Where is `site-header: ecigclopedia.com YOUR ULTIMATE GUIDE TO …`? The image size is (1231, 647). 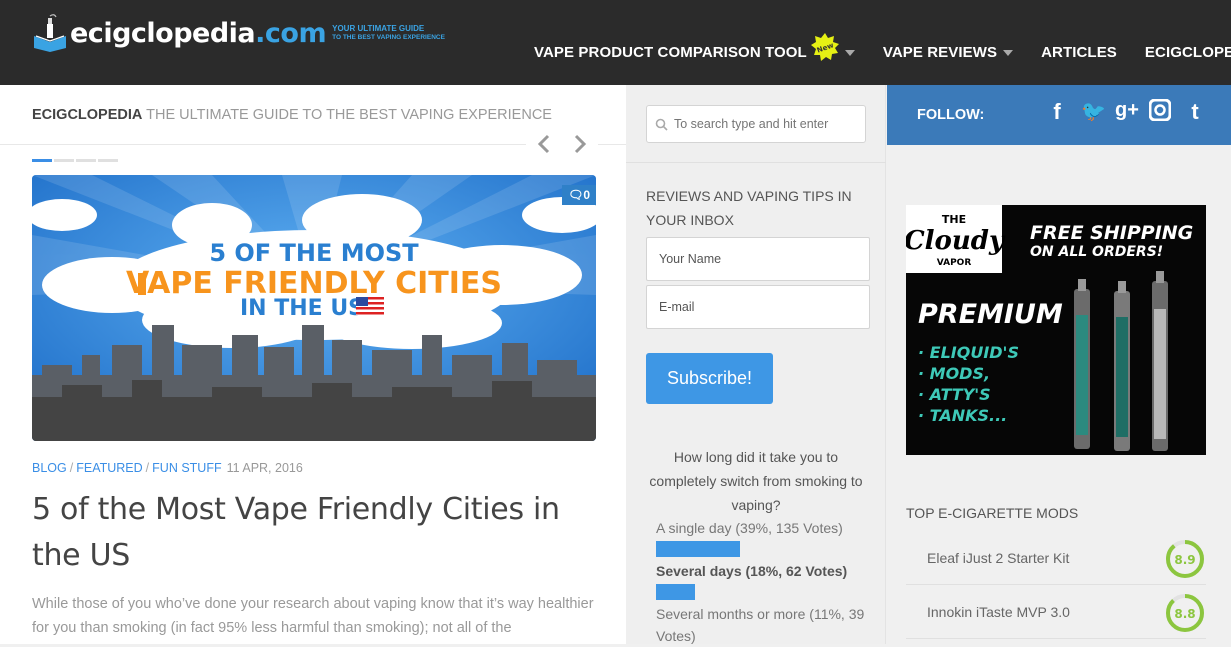
site-header: ecigclopedia.com YOUR ULTIMATE GUIDE TO … is located at coordinates (615, 42).